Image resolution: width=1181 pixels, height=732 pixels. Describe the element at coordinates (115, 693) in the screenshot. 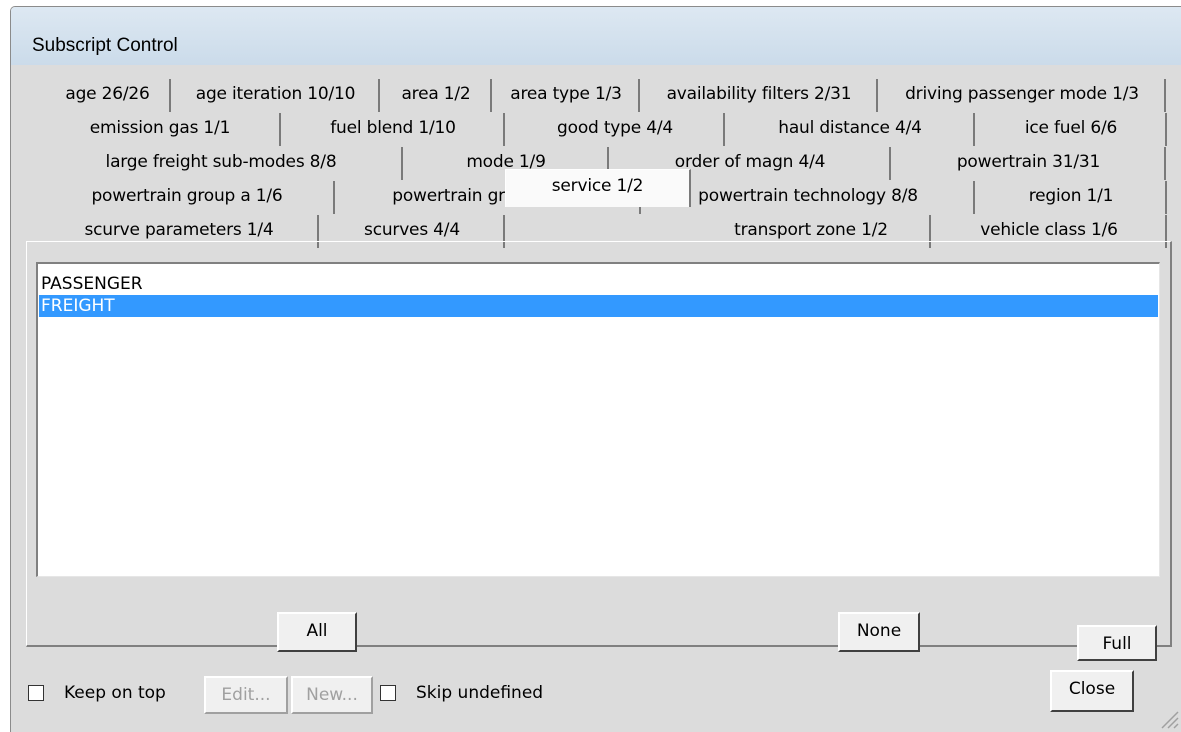

I see `keep-on-top-label: Keep on top` at that location.